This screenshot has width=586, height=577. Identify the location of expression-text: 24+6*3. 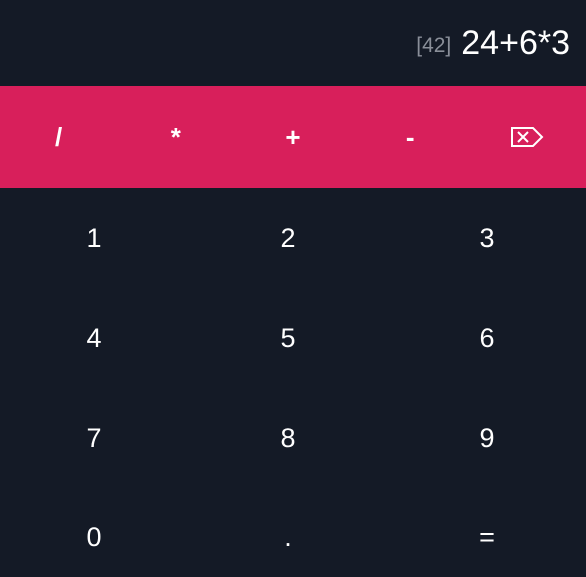
(515, 42).